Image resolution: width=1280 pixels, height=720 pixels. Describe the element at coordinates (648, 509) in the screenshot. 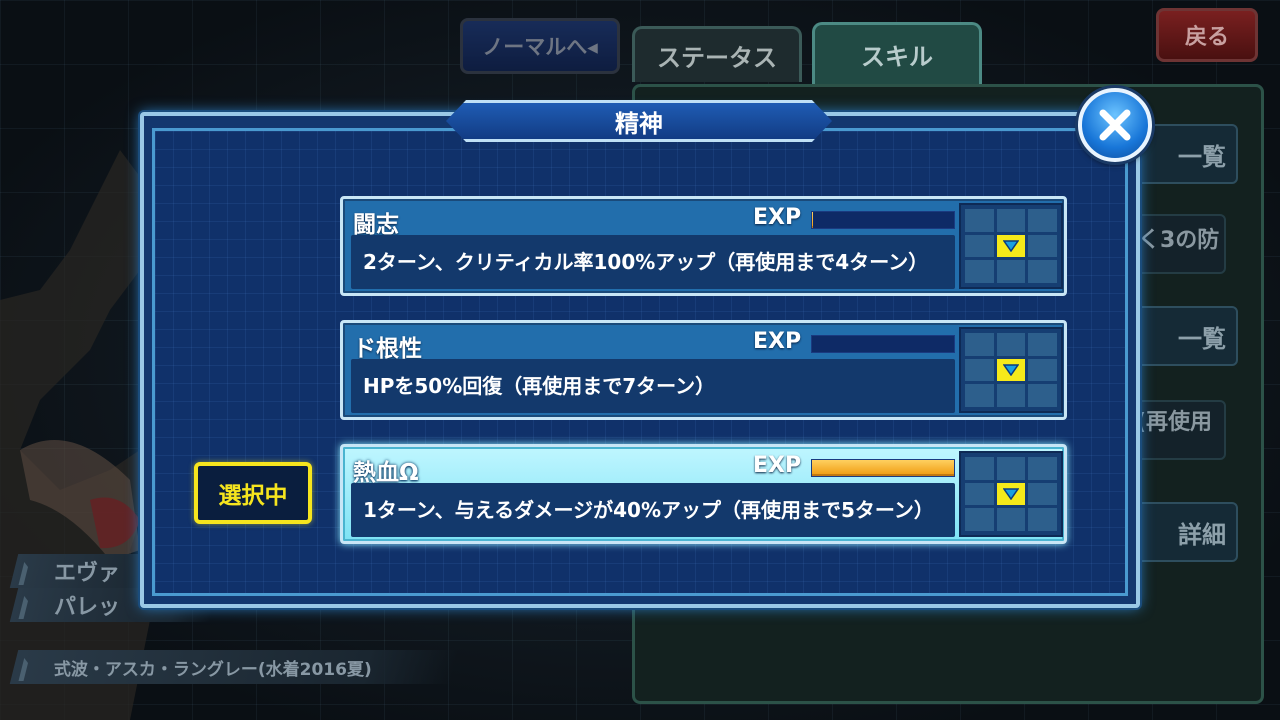

I see `skill-description-text: 1ターン、与えるダメージが40%アップ（再使用まで5ターン）` at that location.